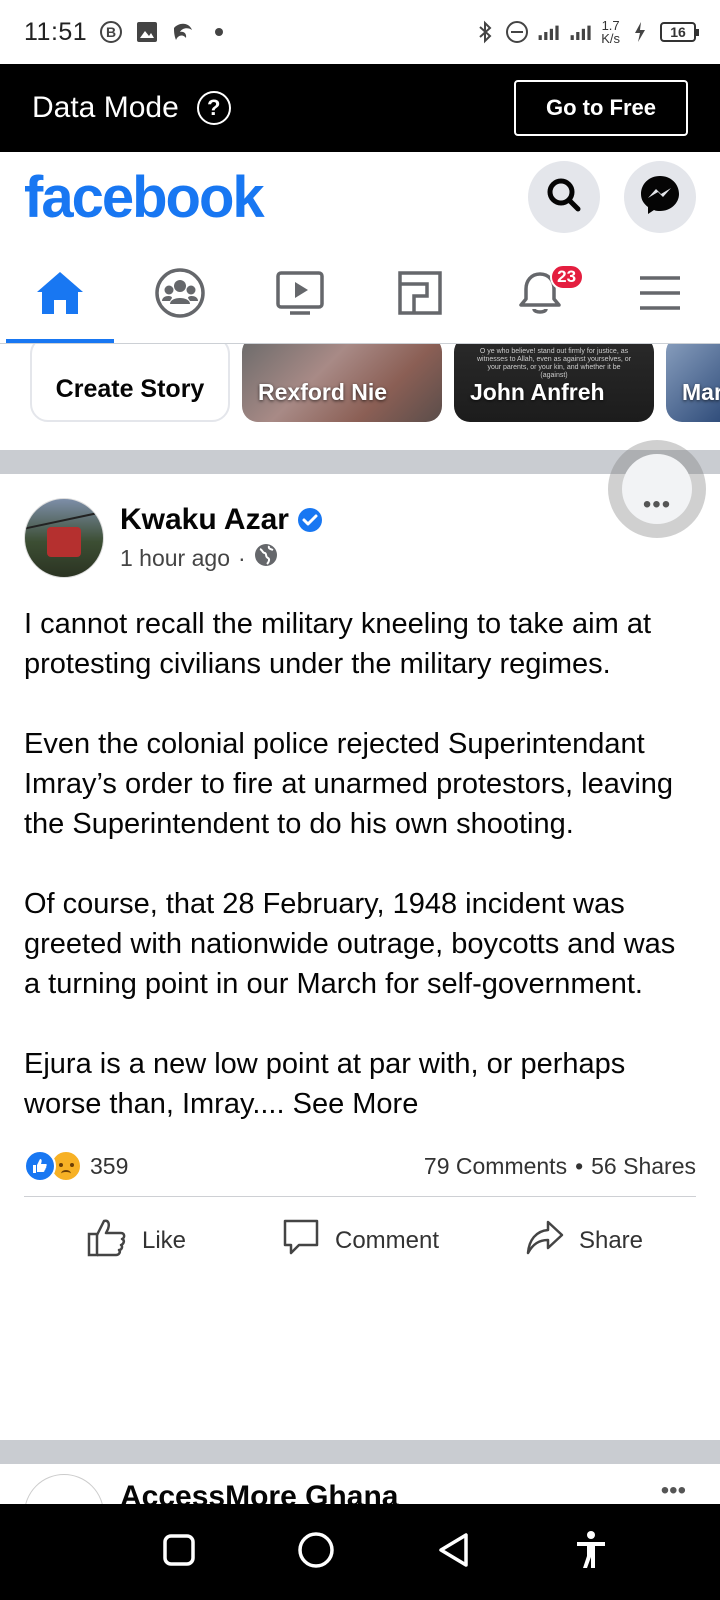 The width and height of the screenshot is (720, 1600). What do you see at coordinates (219, 32) in the screenshot?
I see `status-dot` at bounding box center [219, 32].